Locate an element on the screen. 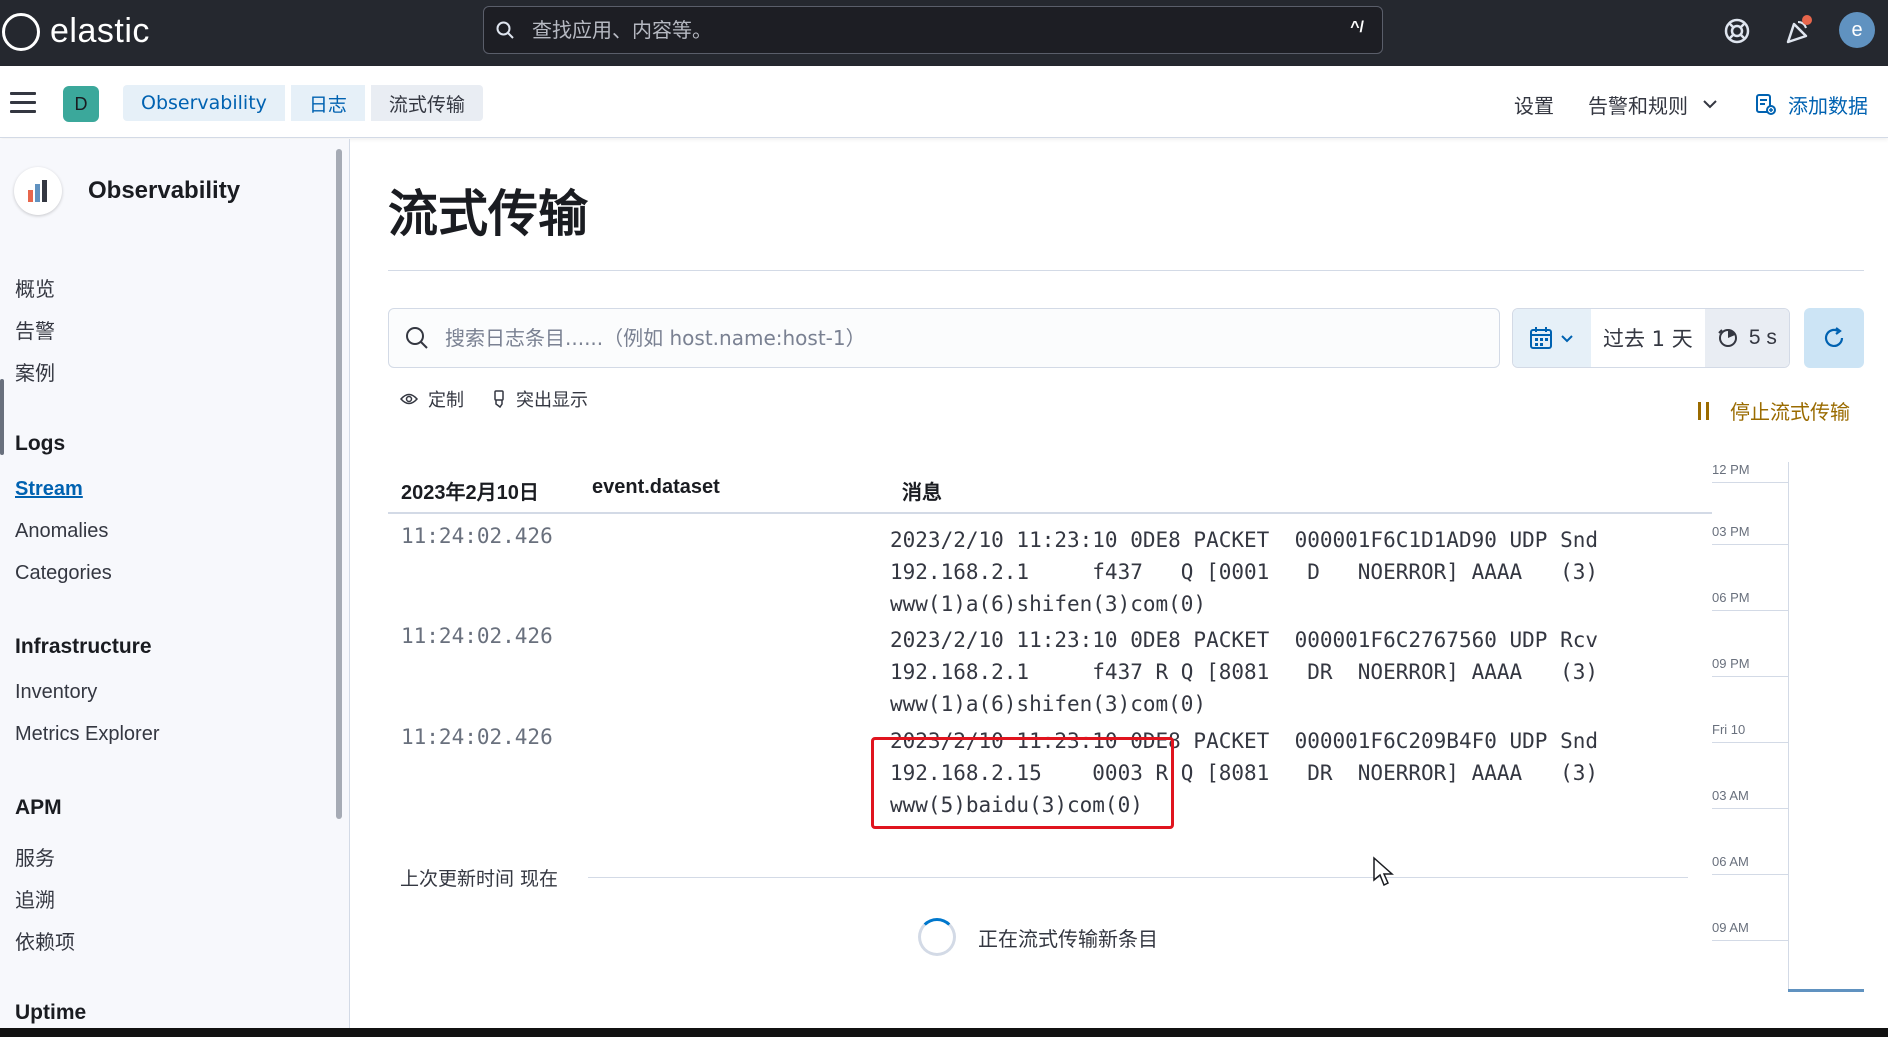  sidebar-group-infrastructure: Infrastructure is located at coordinates (83, 646).